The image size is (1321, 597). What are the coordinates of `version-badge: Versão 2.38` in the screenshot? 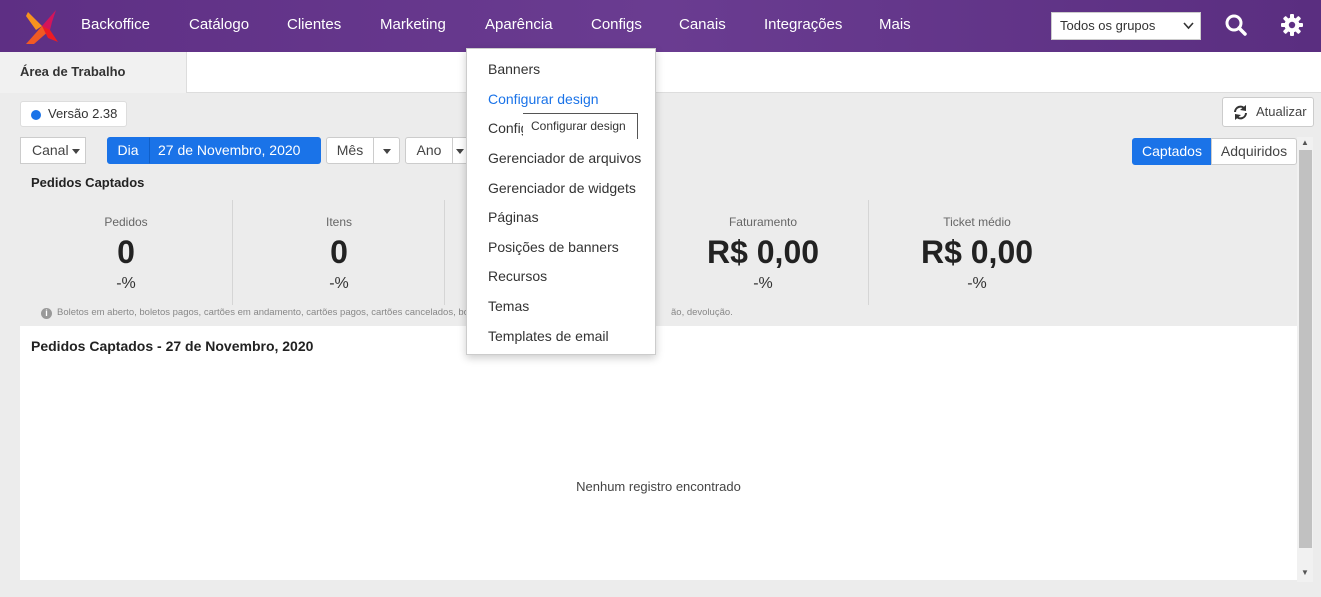 It's located at (73, 114).